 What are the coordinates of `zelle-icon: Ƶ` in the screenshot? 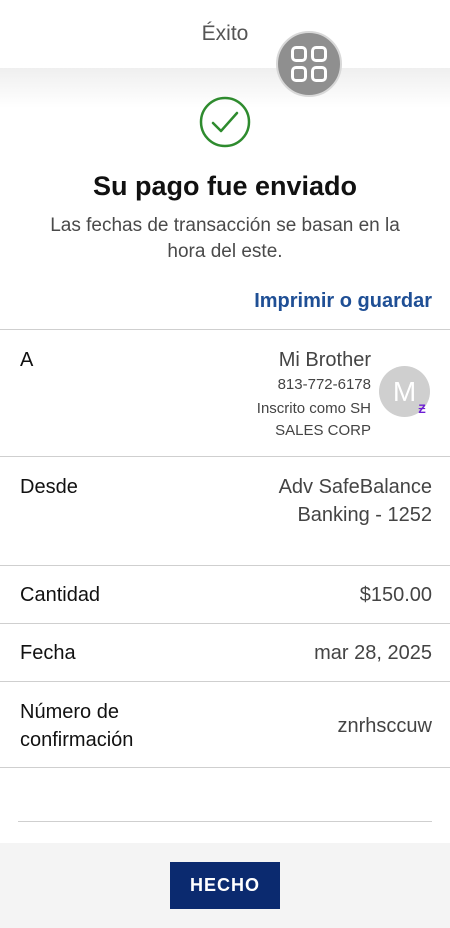 It's located at (422, 409).